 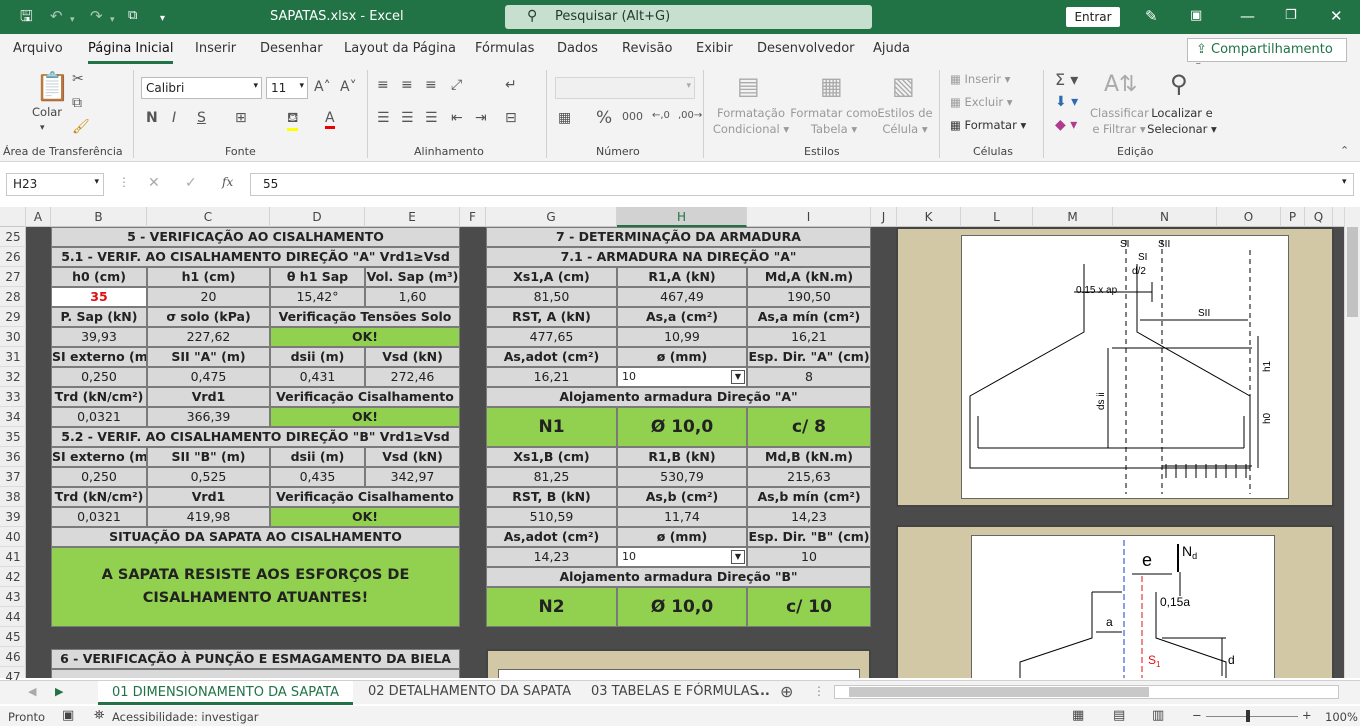 What do you see at coordinates (682, 517) in the screenshot?
I see `cell: 11,74` at bounding box center [682, 517].